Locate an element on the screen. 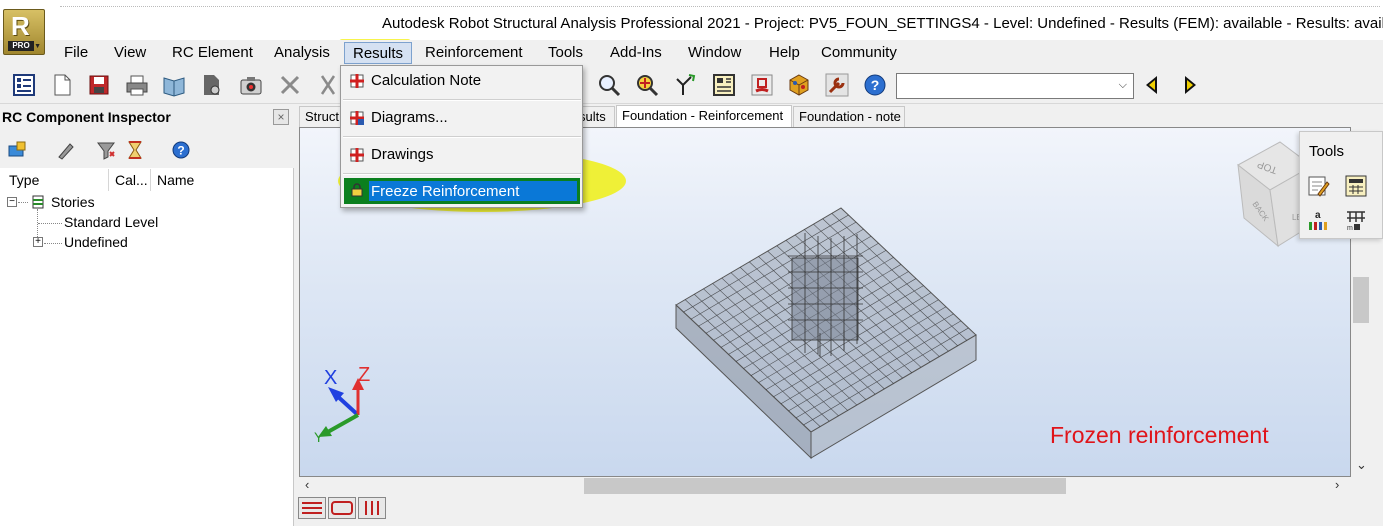 This screenshot has width=1383, height=526. hourglass-icon is located at coordinates (135, 150).